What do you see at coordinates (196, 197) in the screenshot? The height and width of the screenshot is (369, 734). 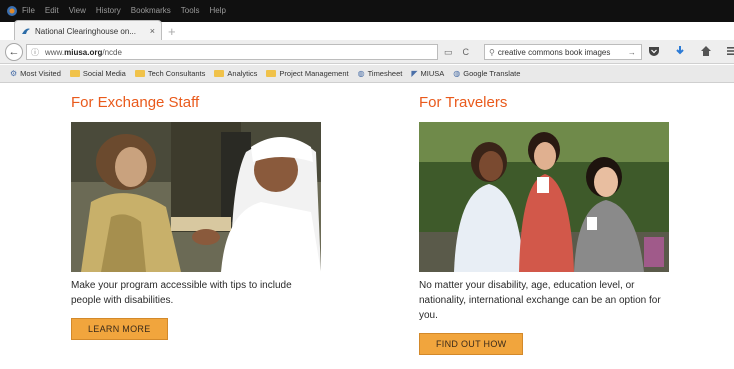 I see `exchange-staff-photo` at bounding box center [196, 197].